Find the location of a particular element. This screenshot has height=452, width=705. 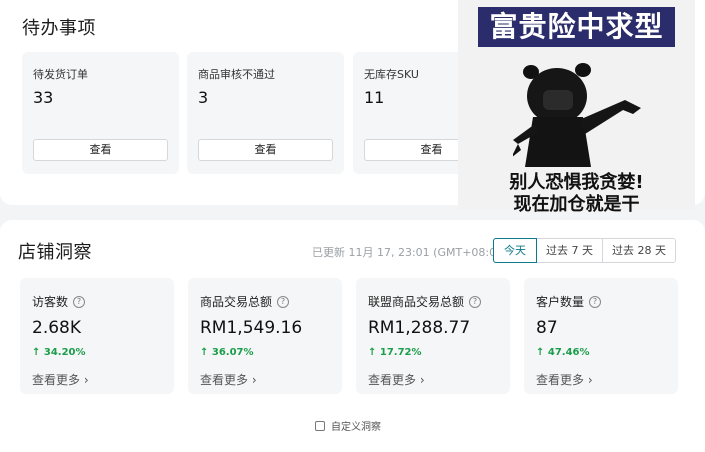

metric-label: 访客数 ? is located at coordinates (59, 301).